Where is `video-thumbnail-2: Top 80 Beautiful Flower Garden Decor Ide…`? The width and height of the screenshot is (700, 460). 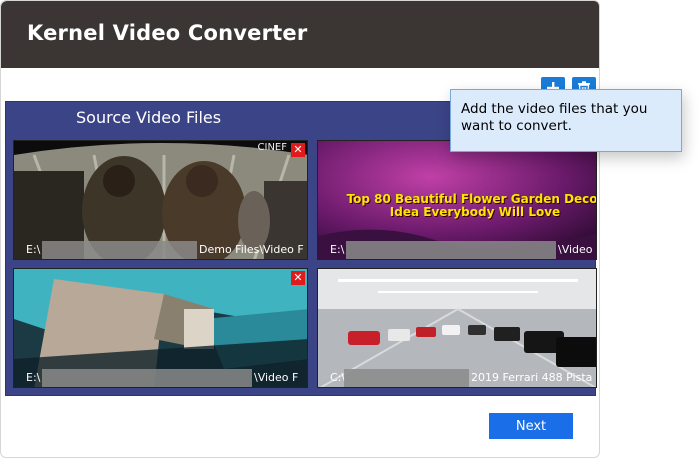
video-thumbnail-2: Top 80 Beautiful Flower Garden Decor Ide… is located at coordinates (457, 200).